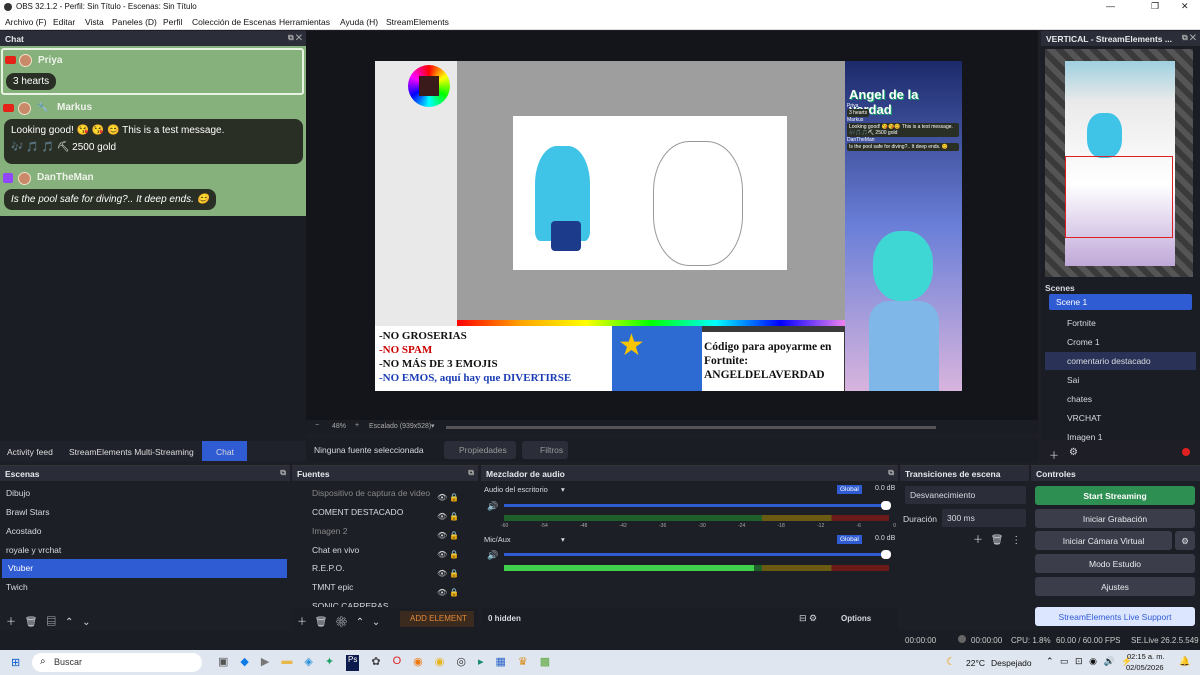 This screenshot has width=1200, height=675. What do you see at coordinates (172, 22) in the screenshot?
I see `menu-perfil: Perfil` at bounding box center [172, 22].